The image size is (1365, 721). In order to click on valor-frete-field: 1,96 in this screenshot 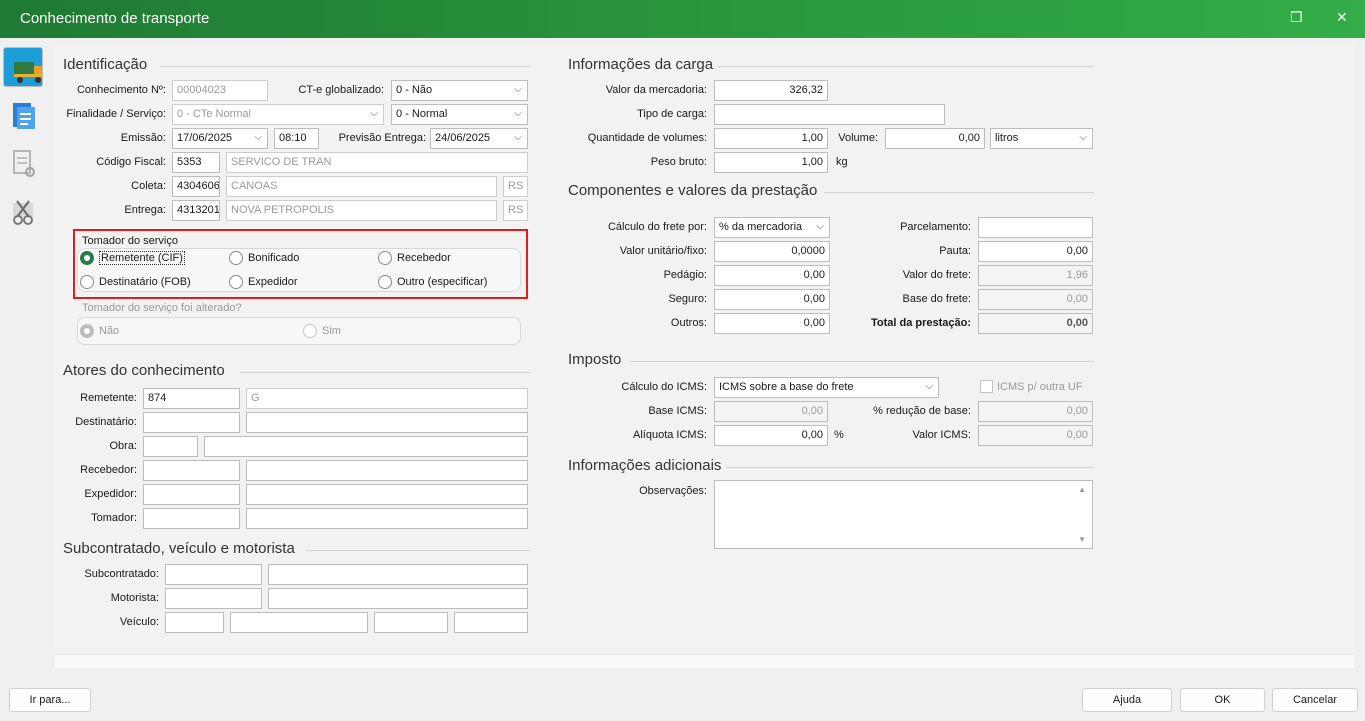, I will do `click(1035, 275)`.